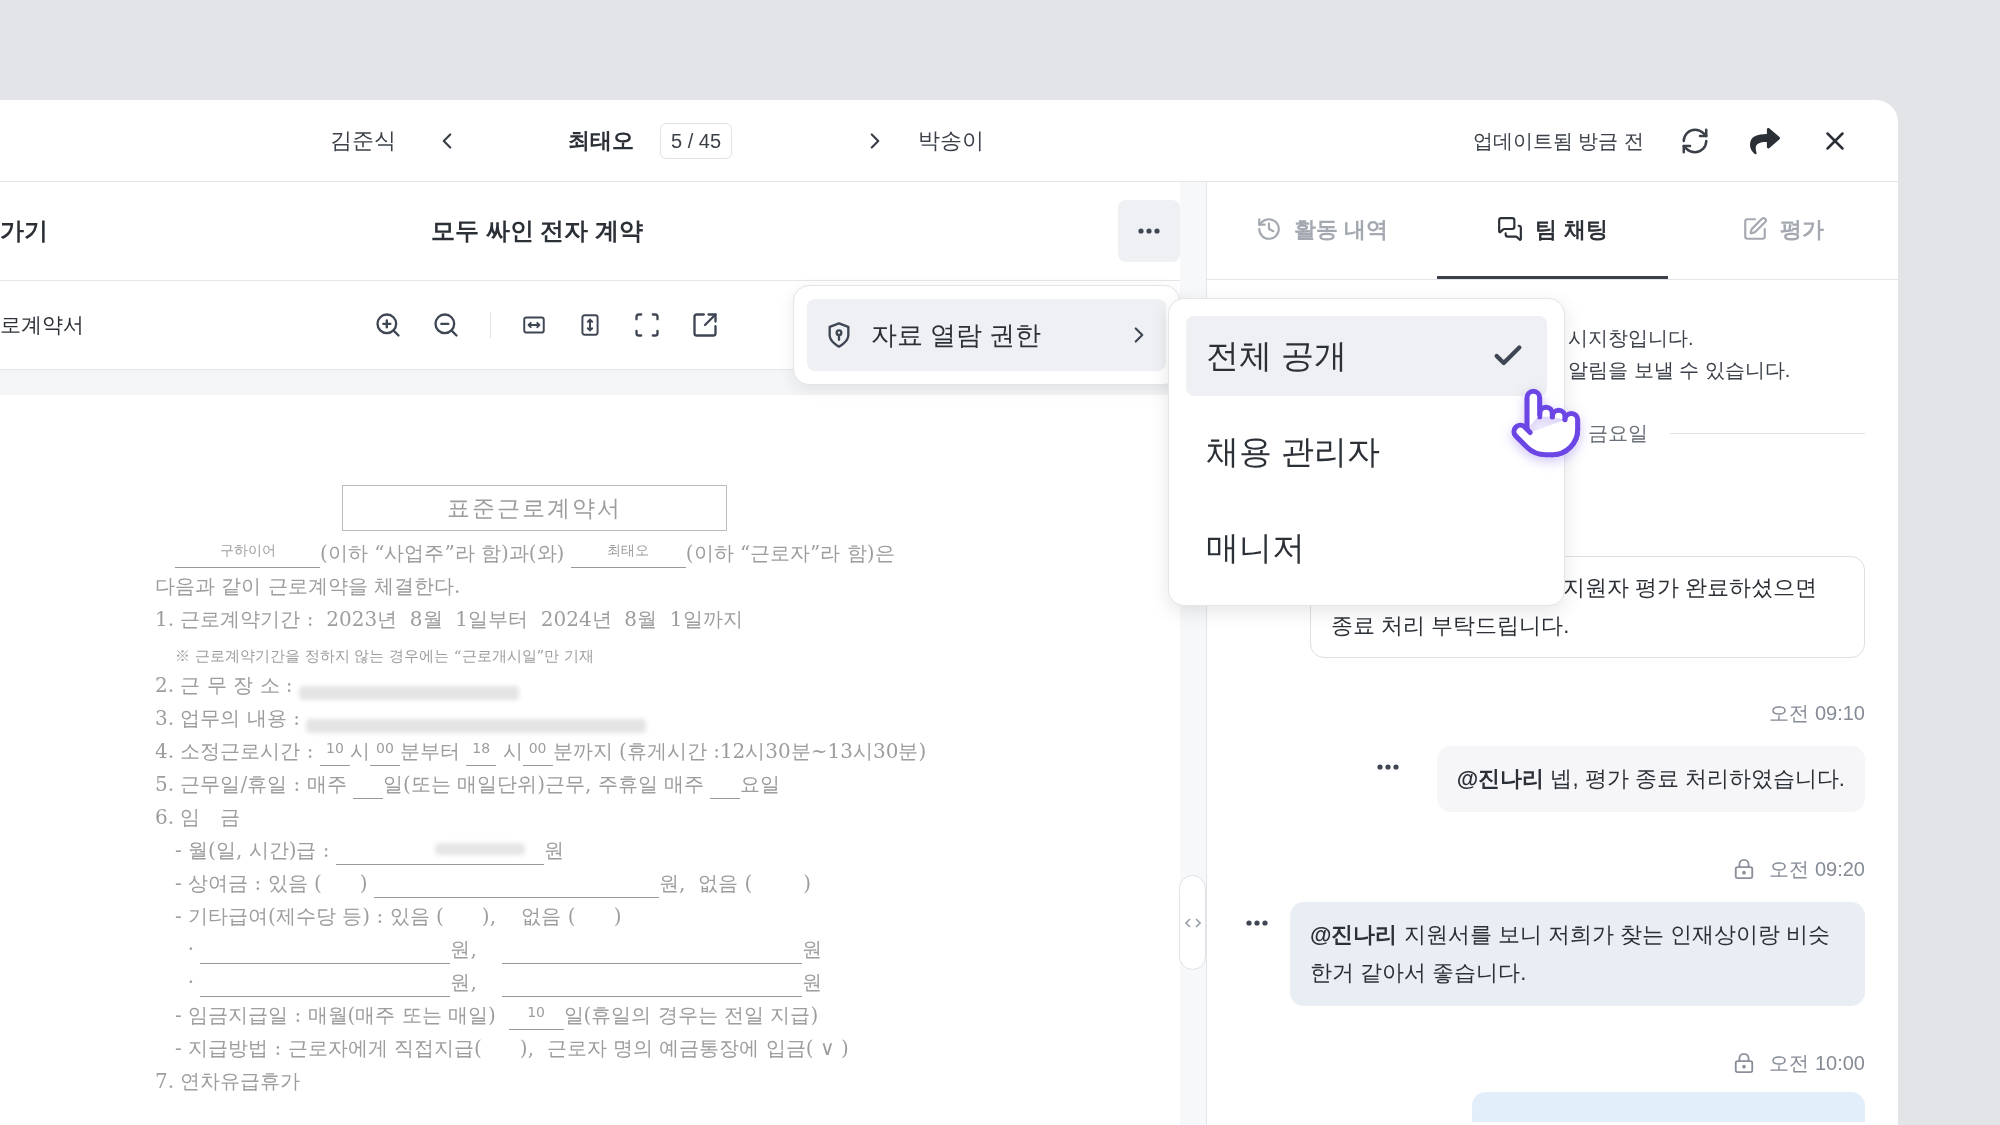 This screenshot has width=2000, height=1125. What do you see at coordinates (1269, 229) in the screenshot?
I see `history-icon` at bounding box center [1269, 229].